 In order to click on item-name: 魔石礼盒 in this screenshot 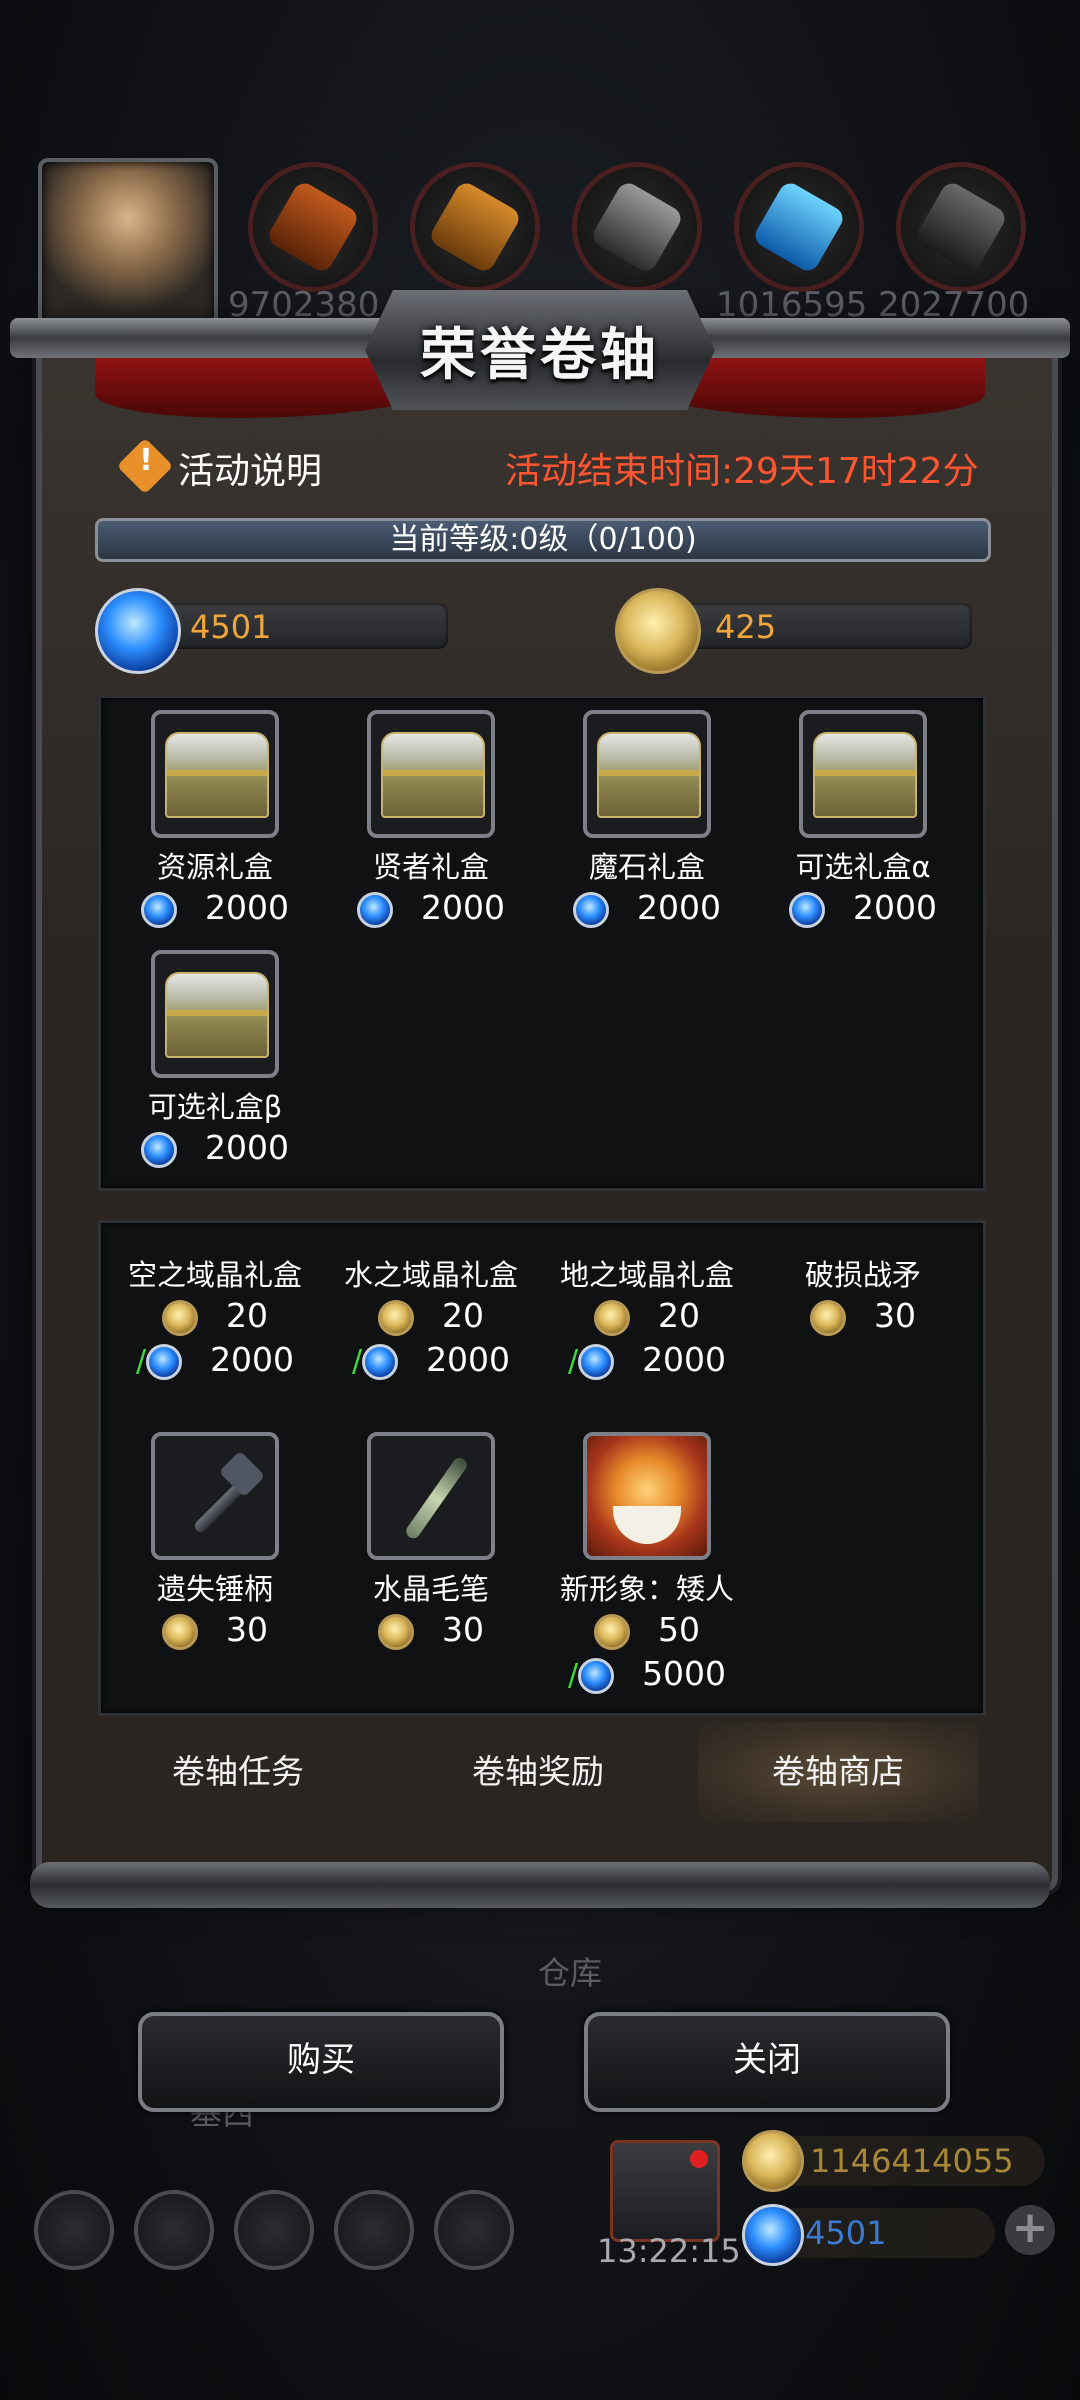, I will do `click(646, 867)`.